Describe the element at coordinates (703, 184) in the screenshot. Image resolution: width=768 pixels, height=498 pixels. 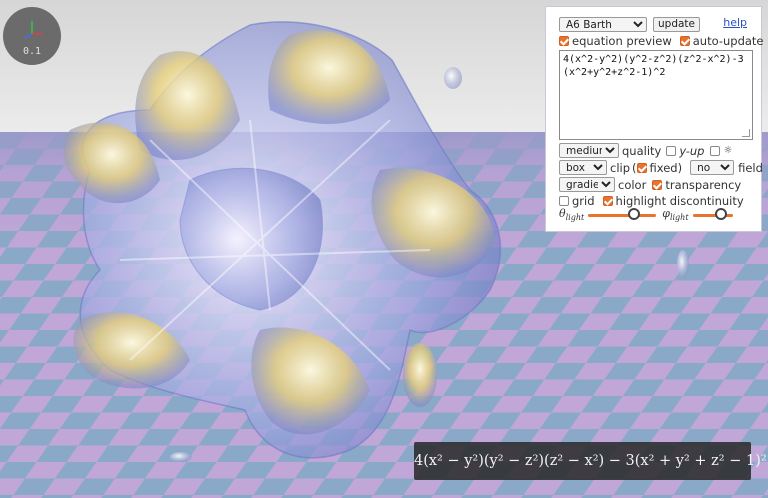
I see `transparency-label: transparency` at that location.